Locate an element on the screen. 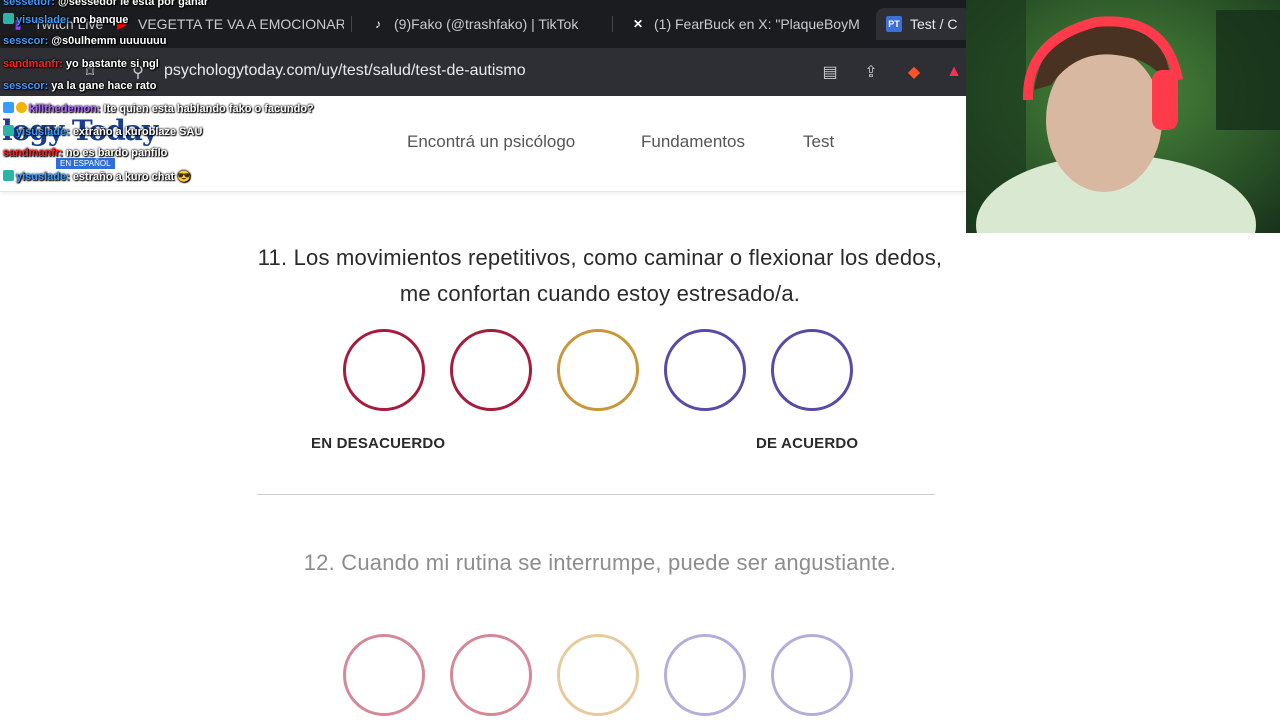 Image resolution: width=1280 pixels, height=720 pixels. tab-psychologytoday: PT Test / C is located at coordinates (923, 24).